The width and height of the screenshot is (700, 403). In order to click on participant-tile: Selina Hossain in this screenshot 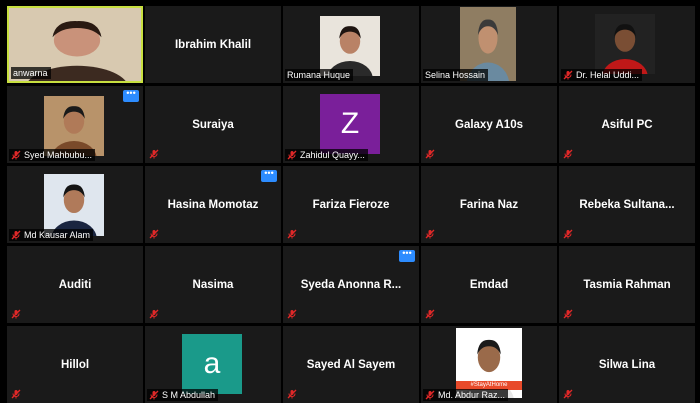, I will do `click(489, 44)`.